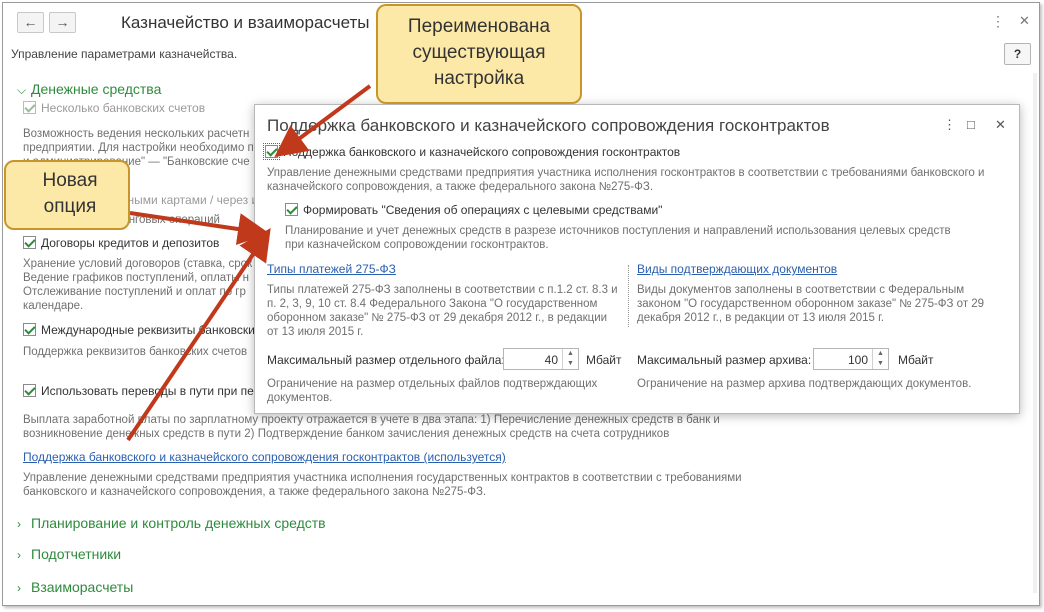 The height and width of the screenshot is (612, 1044). Describe the element at coordinates (323, 121) in the screenshot. I see `arrow-to-renamed` at that location.